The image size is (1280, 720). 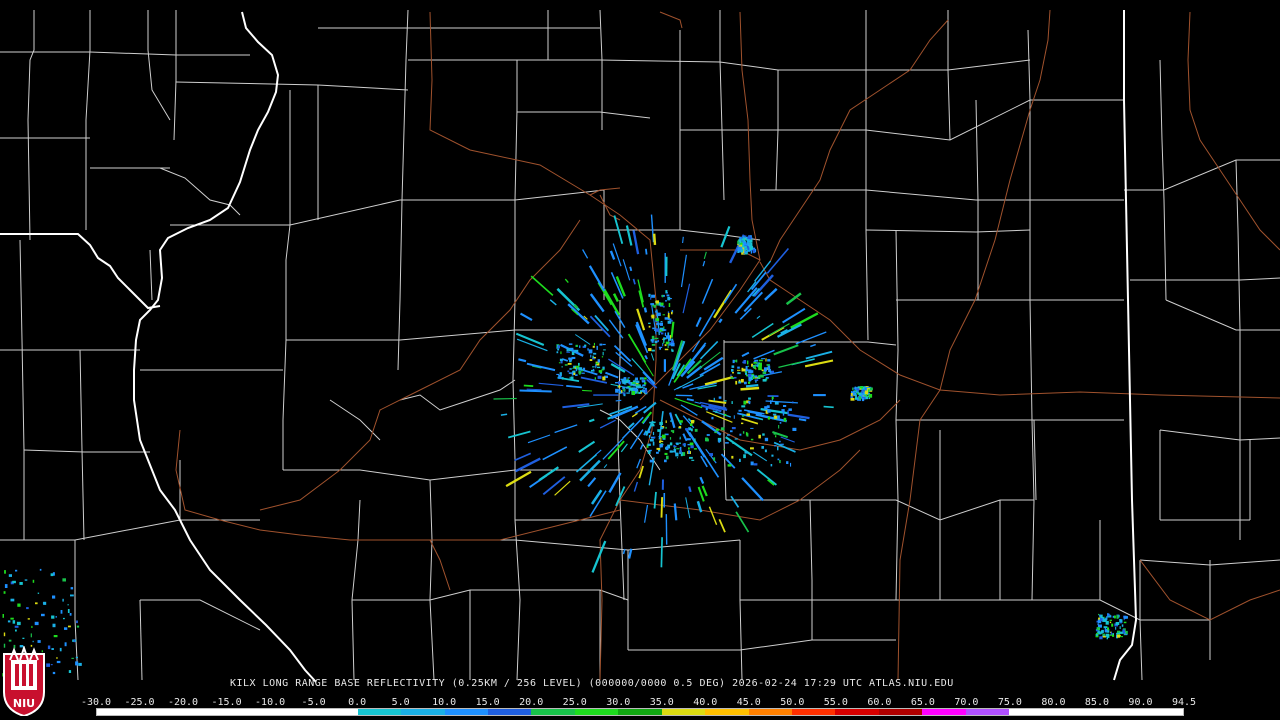 I want to click on colorbar-tick: 94.5, so click(x=1184, y=702).